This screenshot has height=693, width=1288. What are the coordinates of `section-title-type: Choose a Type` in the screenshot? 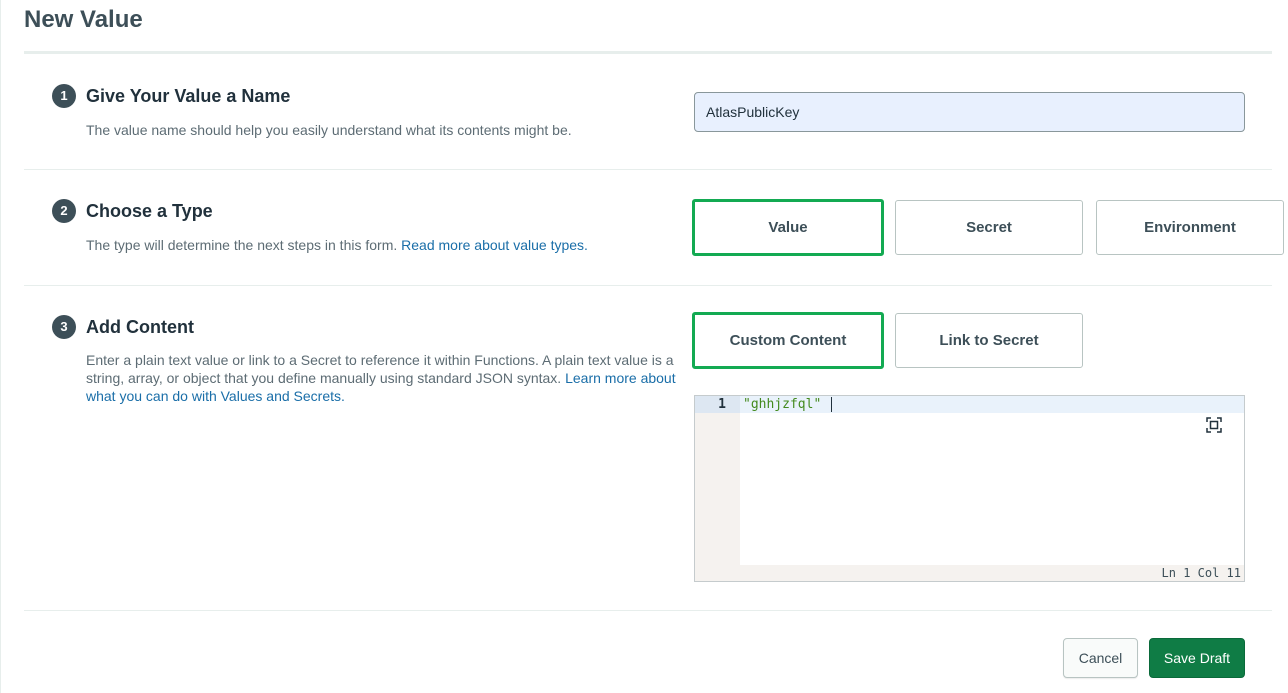 It's located at (149, 211).